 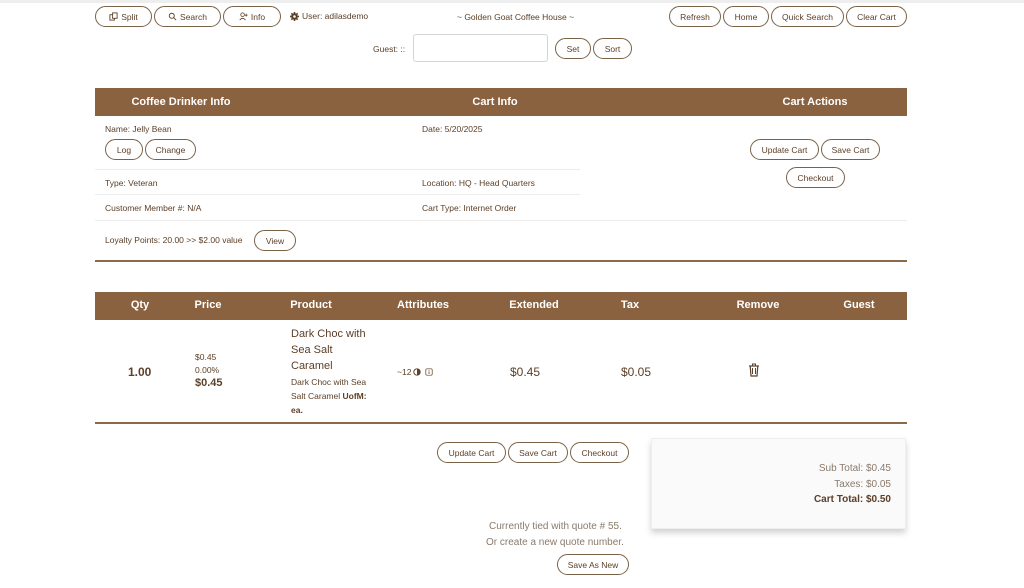 I want to click on product-description-line: Dark Choc with Sea, so click(x=329, y=382).